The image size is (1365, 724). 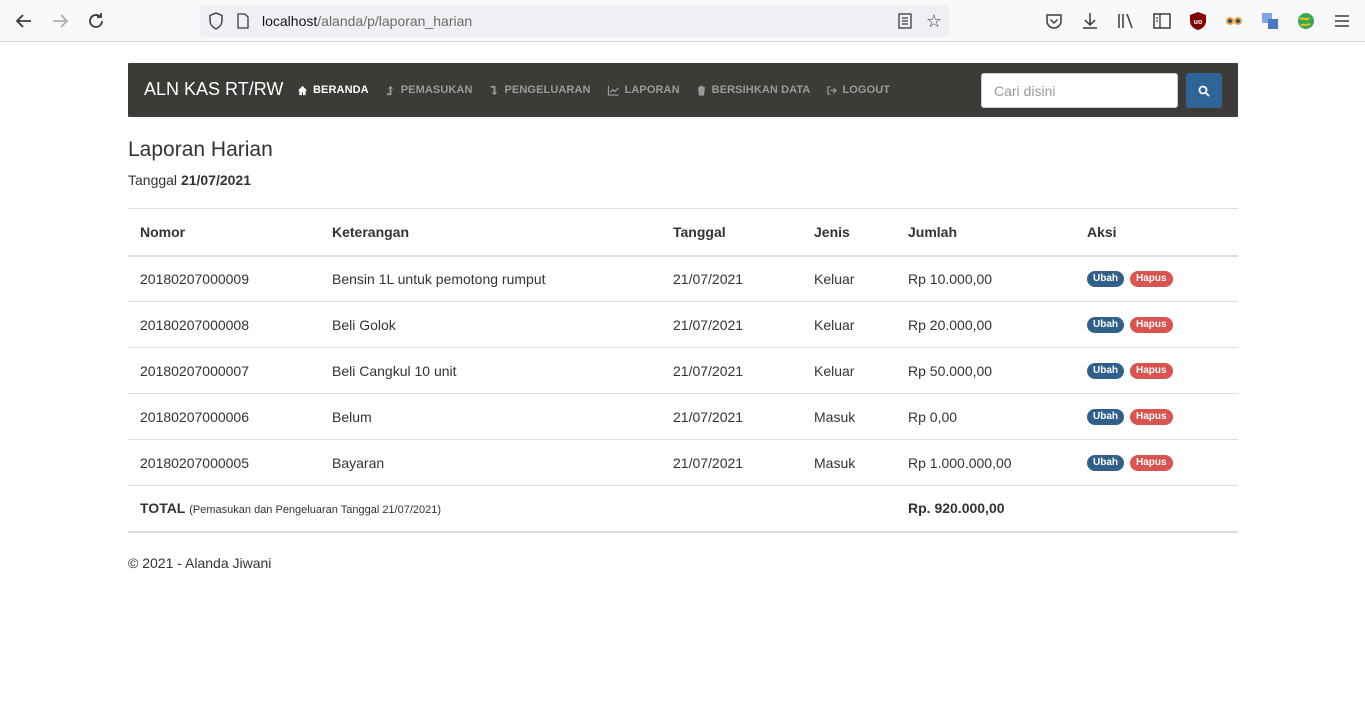 I want to click on column-header-aksi: Aksi, so click(x=1102, y=231).